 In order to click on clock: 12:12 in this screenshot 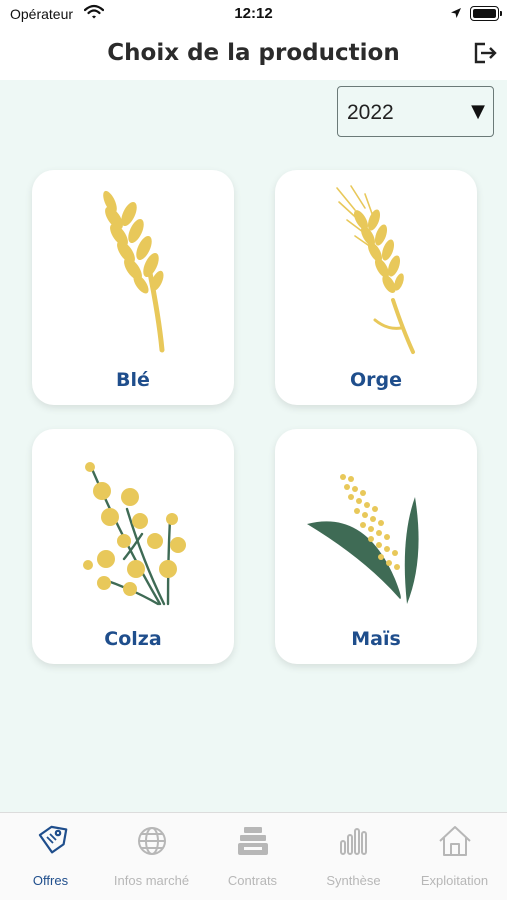, I will do `click(253, 13)`.